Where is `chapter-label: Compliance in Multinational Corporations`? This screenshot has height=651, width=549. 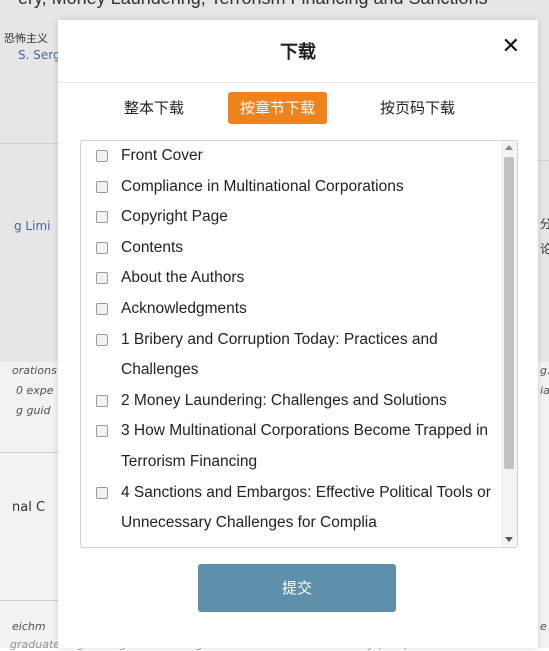 chapter-label: Compliance in Multinational Corporations is located at coordinates (262, 186).